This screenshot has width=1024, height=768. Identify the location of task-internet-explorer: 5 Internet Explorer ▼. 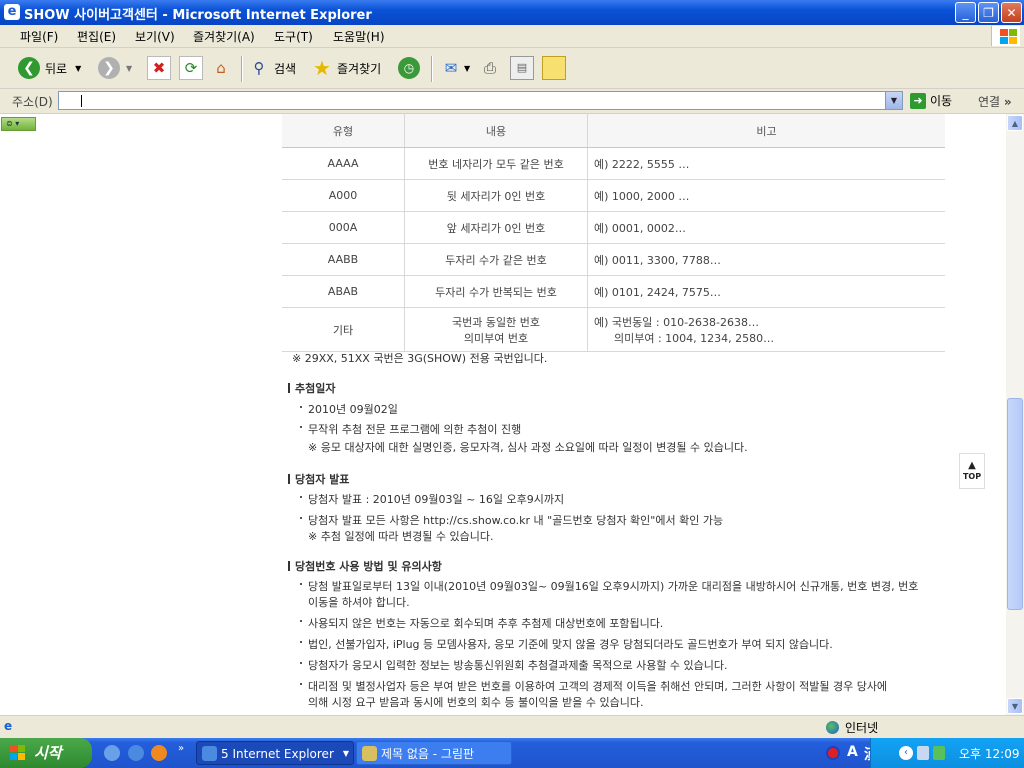
(275, 753).